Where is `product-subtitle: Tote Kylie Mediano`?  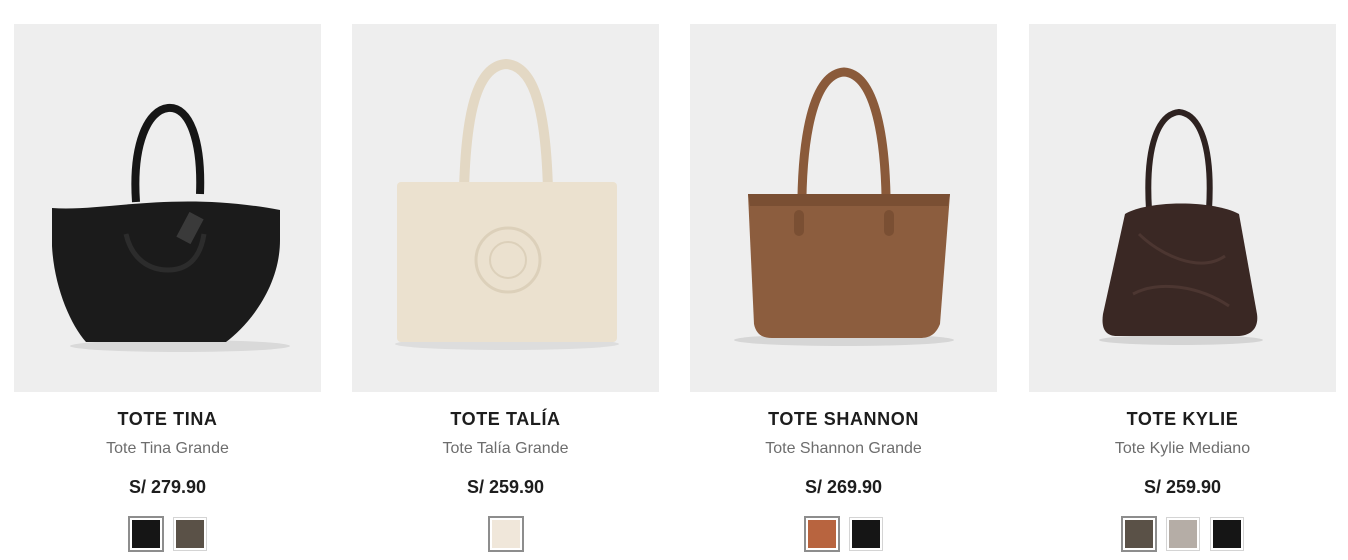
product-subtitle: Tote Kylie Mediano is located at coordinates (1182, 448).